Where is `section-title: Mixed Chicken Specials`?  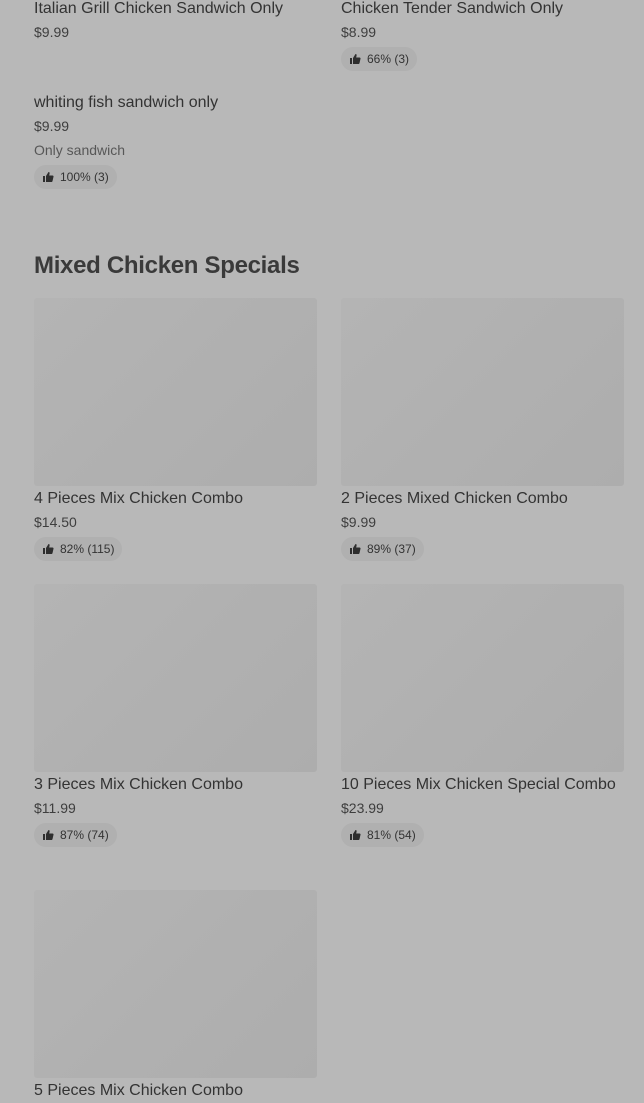
section-title: Mixed Chicken Specials is located at coordinates (167, 265).